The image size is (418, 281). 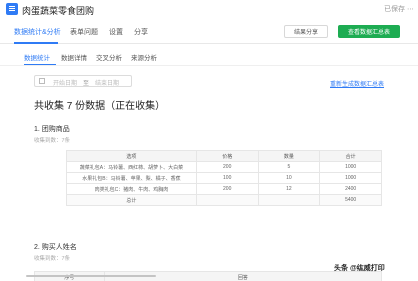 I want to click on table-row: 水果礼包B：马铃薯、苹果、梨、橘子、香蕉 100 10 1000, so click(x=224, y=178).